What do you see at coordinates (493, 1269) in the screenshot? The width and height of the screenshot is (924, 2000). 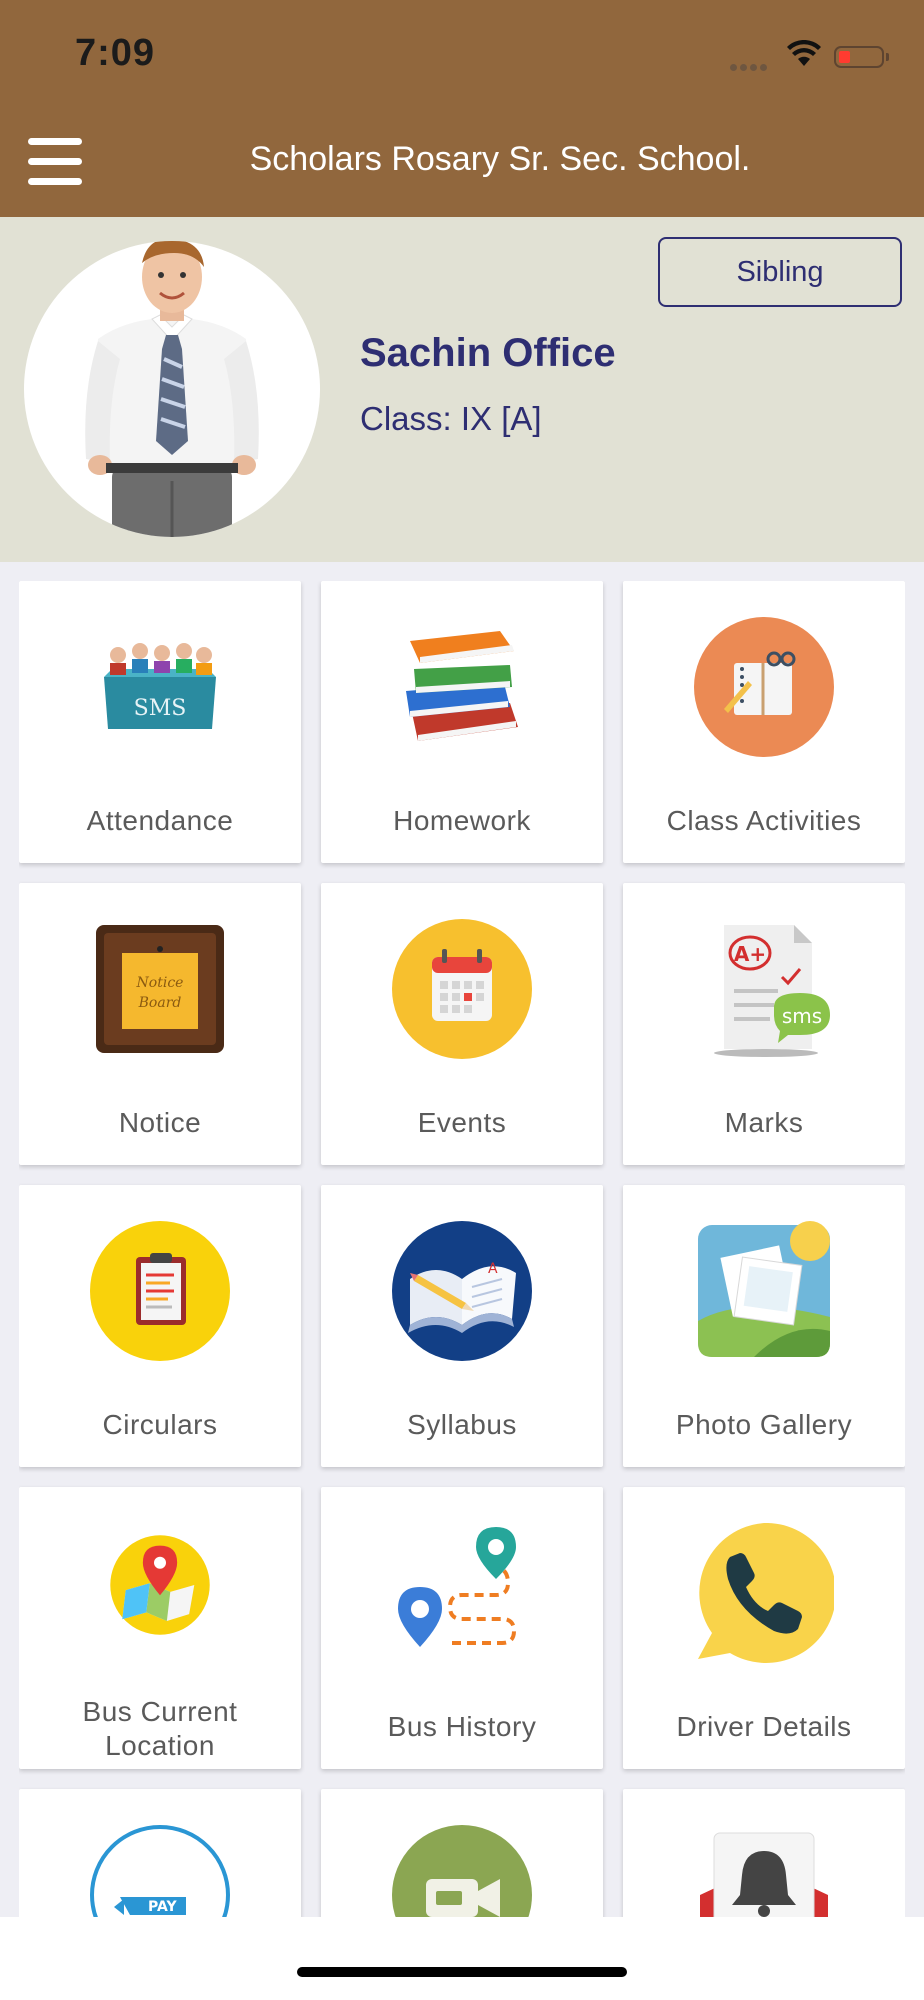 I see `svg-text: A` at bounding box center [493, 1269].